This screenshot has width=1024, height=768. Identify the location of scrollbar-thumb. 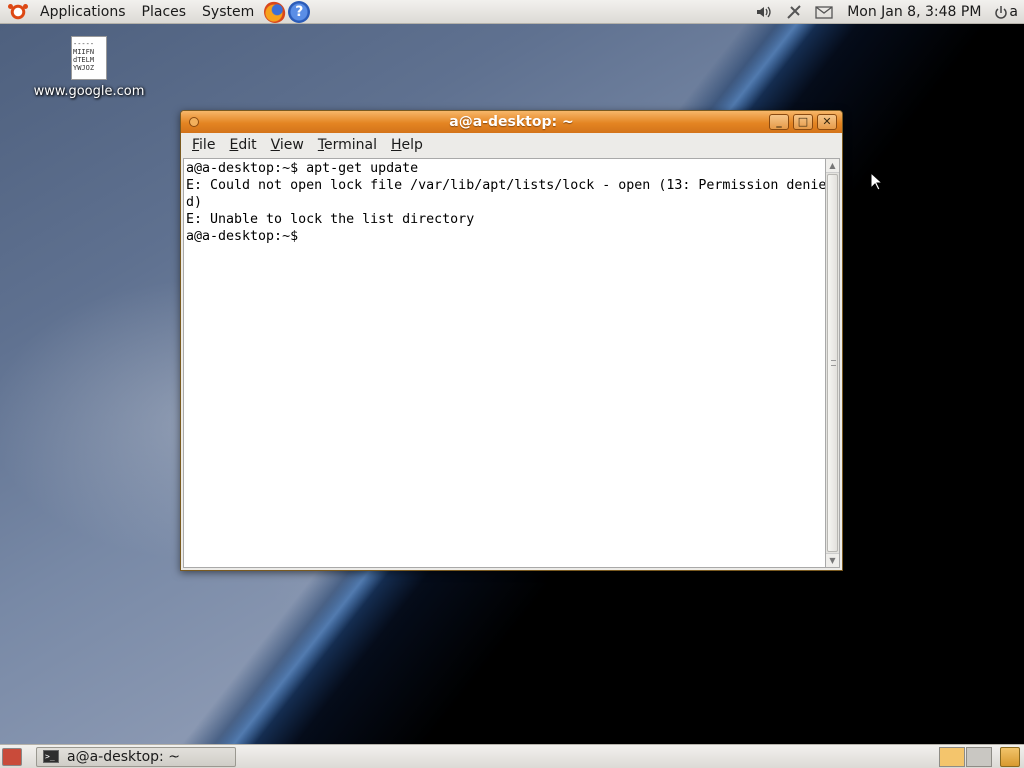
(832, 363).